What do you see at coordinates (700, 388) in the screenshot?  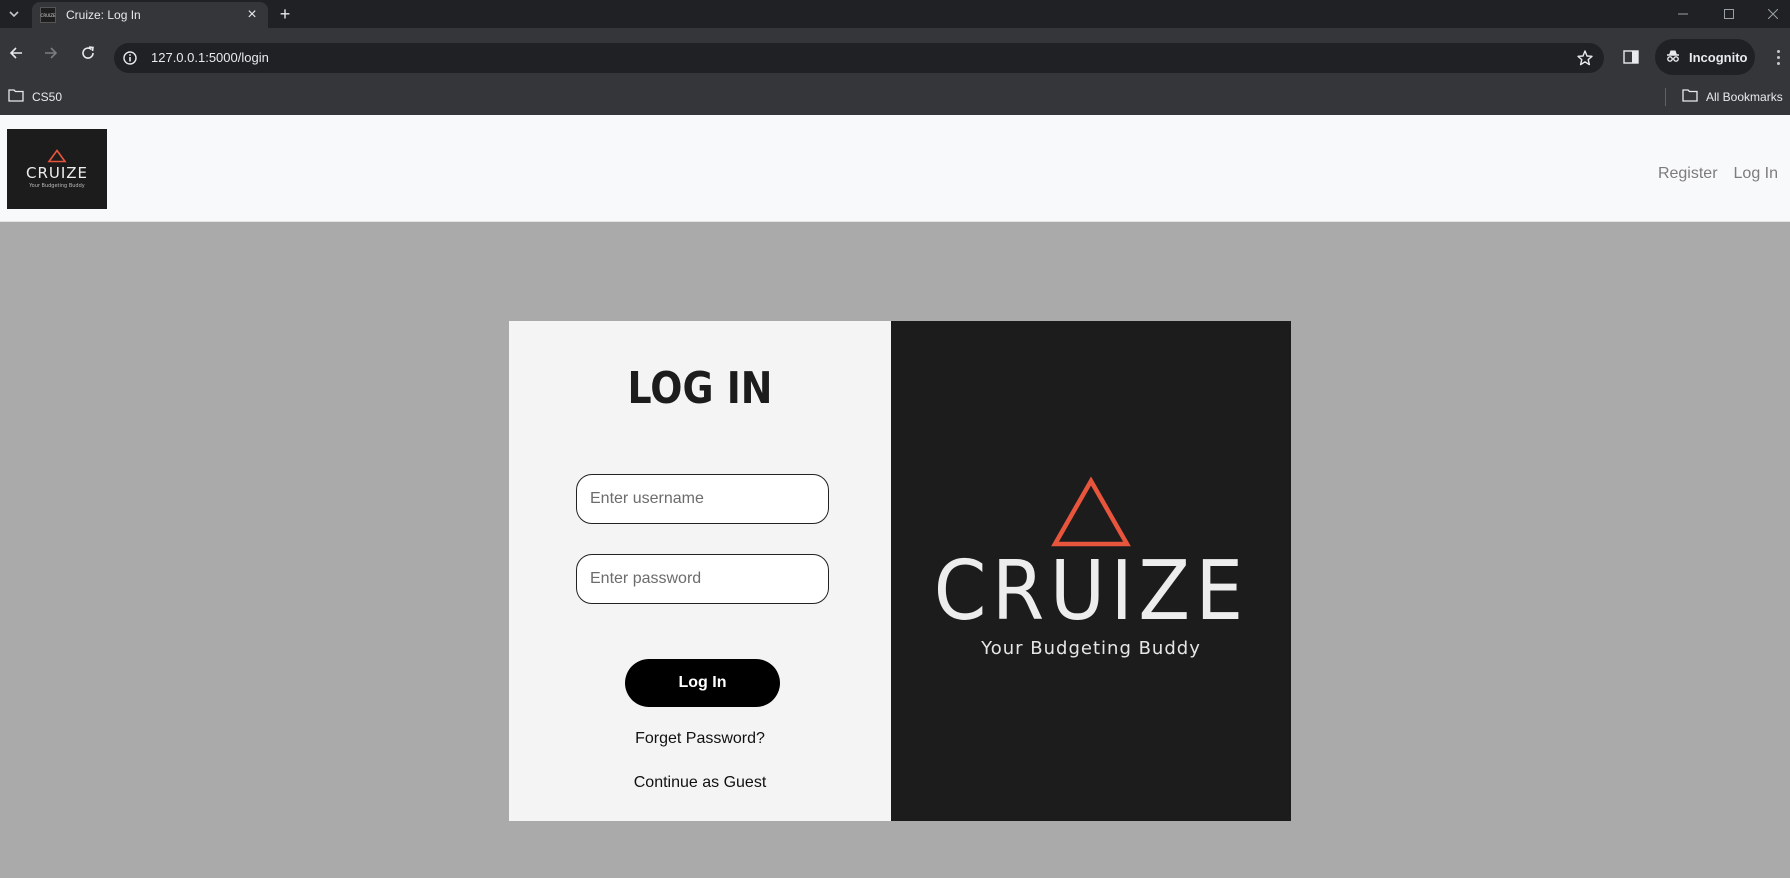 I see `login-title: LOG IN` at bounding box center [700, 388].